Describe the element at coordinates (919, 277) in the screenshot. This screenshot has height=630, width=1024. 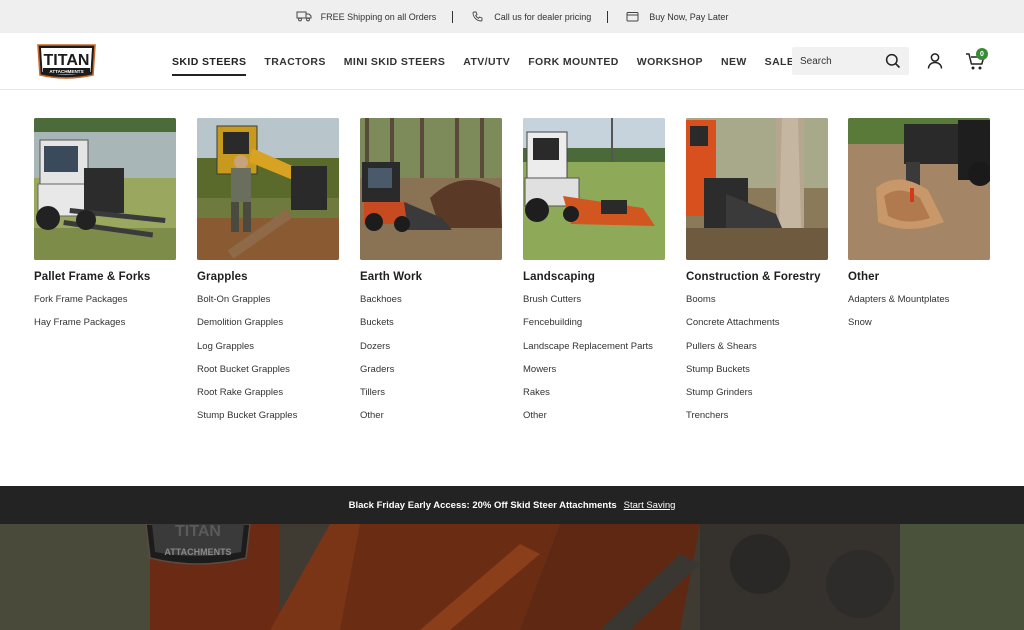
I see `category-title: Other` at that location.